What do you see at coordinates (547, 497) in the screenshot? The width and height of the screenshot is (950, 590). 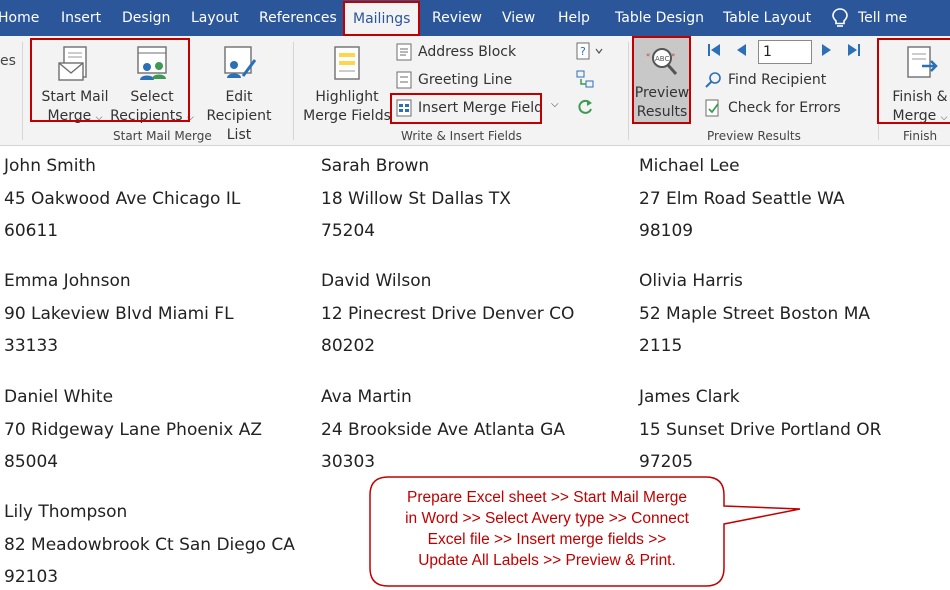 I see `callout-line: Prepare Excel sheet >> Start Mail Merge` at bounding box center [547, 497].